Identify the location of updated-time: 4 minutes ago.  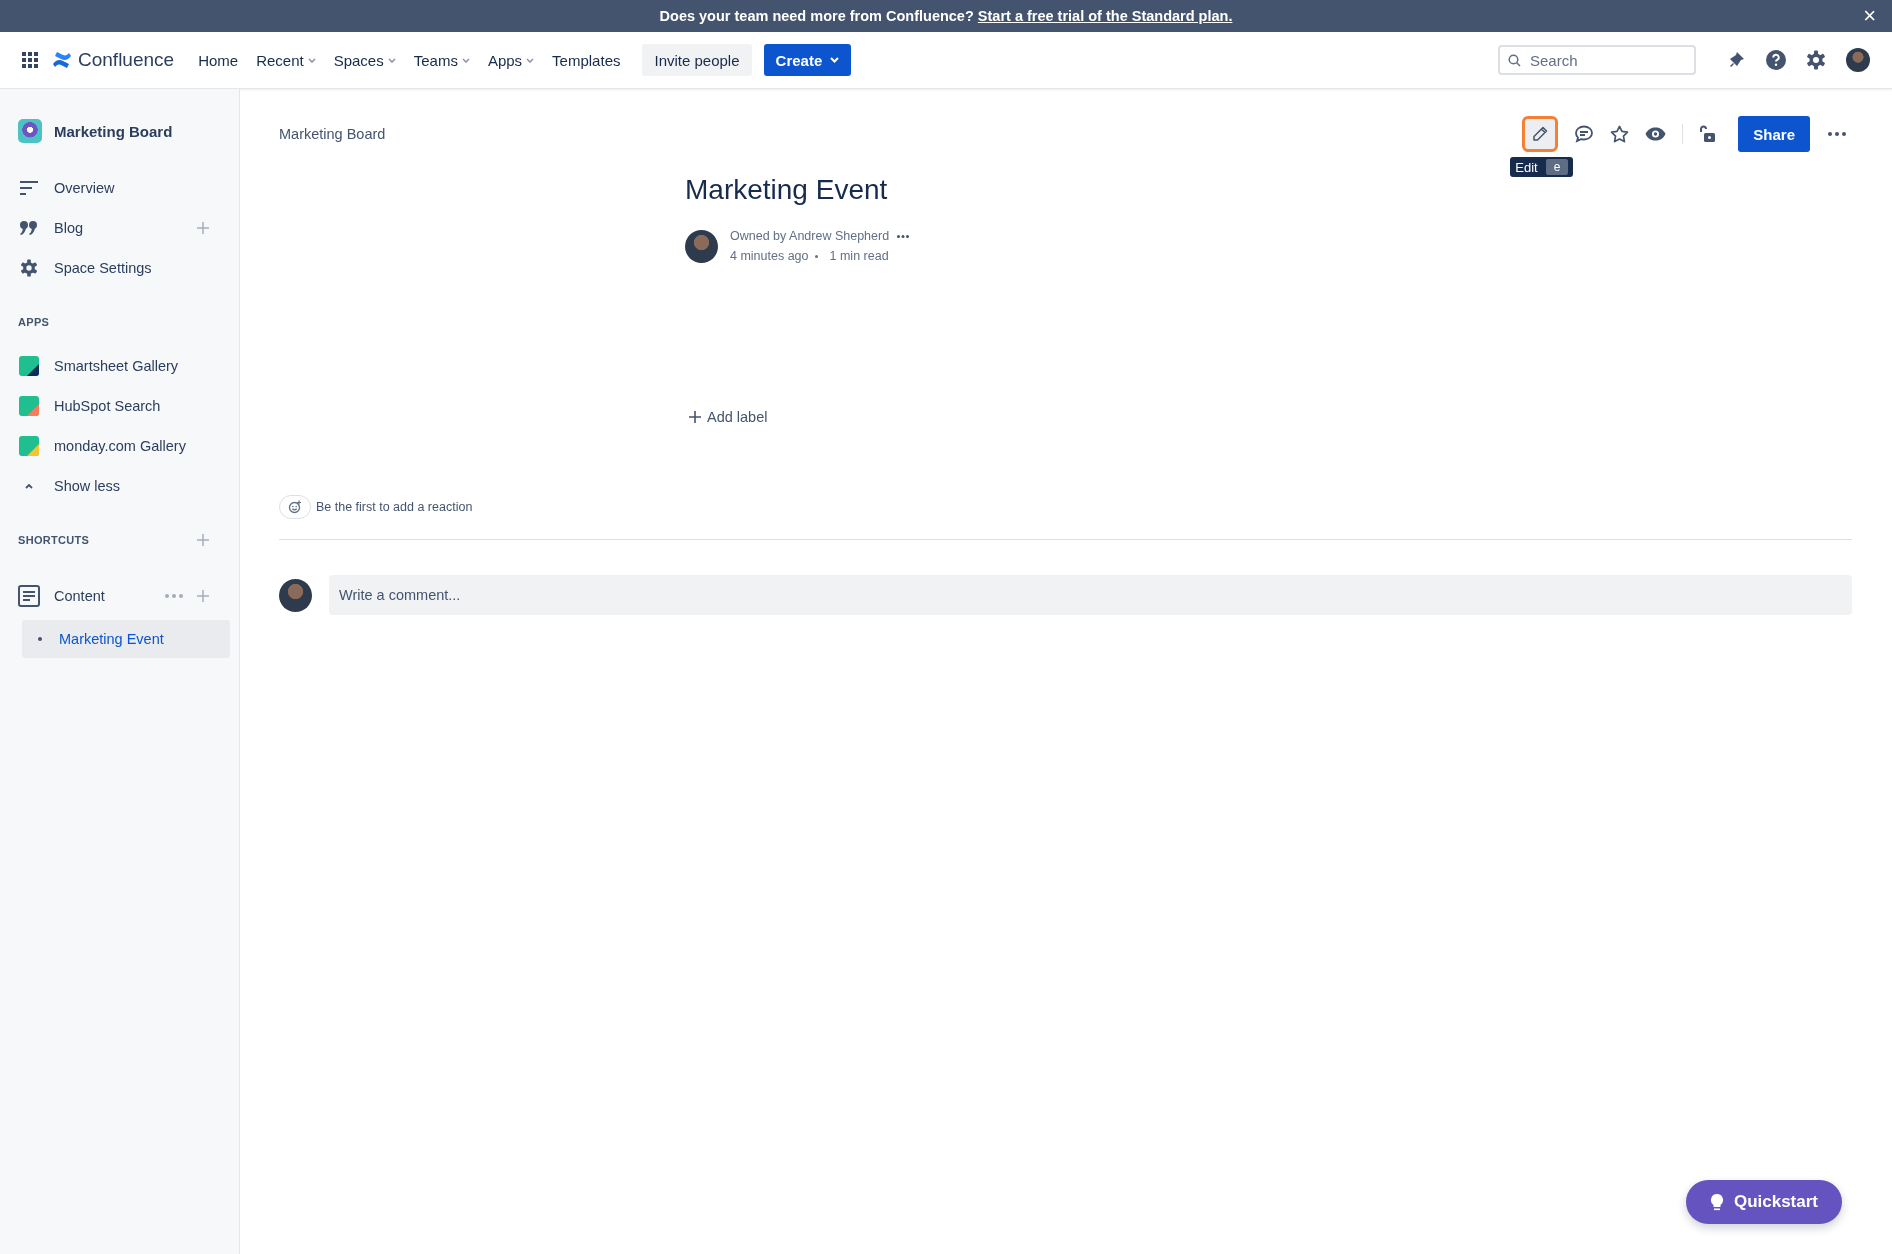
(769, 256).